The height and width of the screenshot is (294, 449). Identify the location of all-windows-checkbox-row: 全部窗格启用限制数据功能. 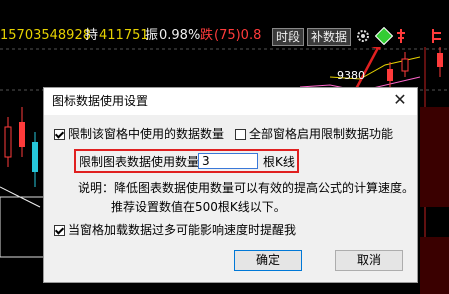
(314, 134).